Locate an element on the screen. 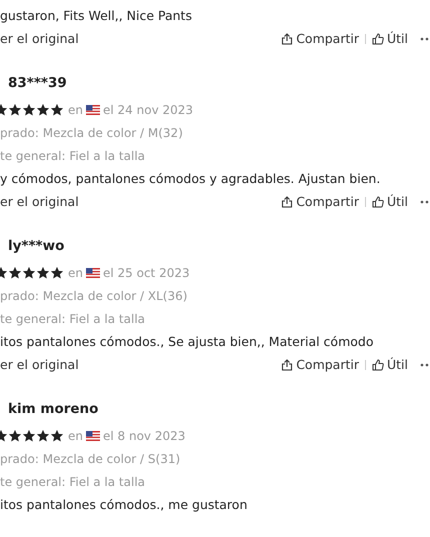 Image resolution: width=430 pixels, height=537 pixels. review-date: el 25 oct 2023 is located at coordinates (146, 273).